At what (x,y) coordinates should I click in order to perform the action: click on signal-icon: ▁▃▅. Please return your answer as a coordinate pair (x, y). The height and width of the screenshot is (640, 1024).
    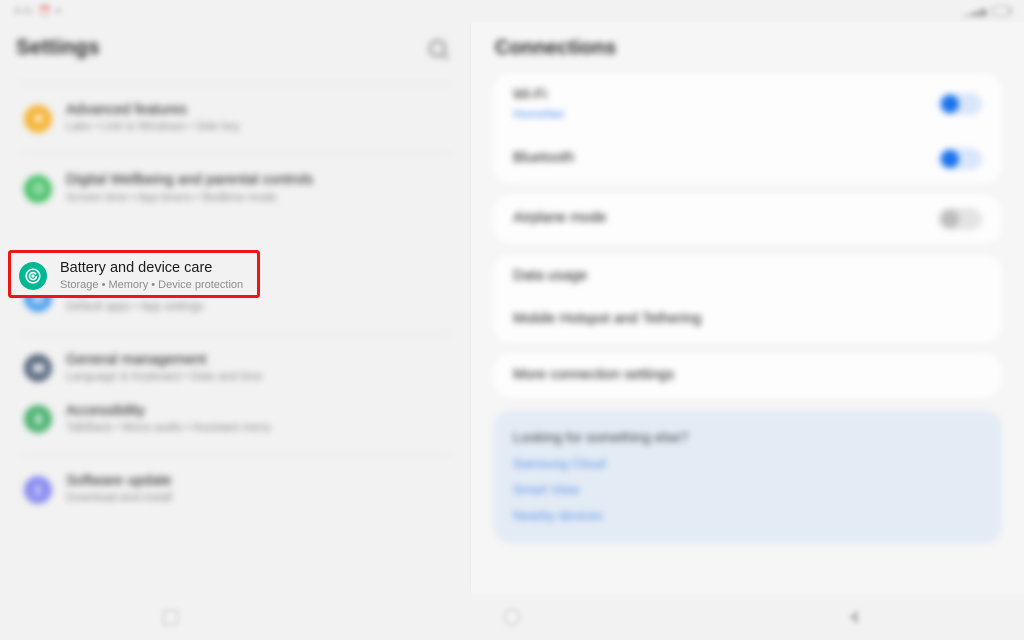
    Looking at the image, I should click on (975, 11).